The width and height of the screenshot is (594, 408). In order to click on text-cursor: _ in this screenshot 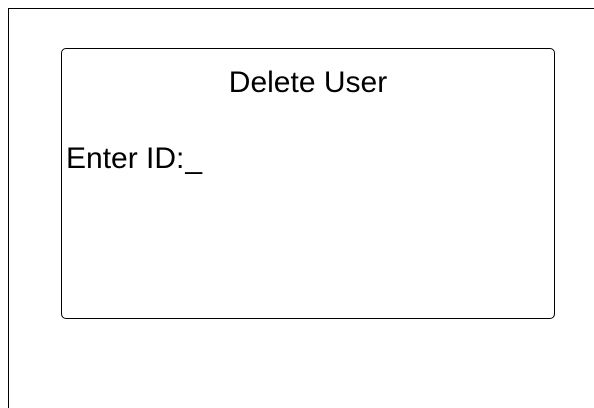, I will do `click(194, 158)`.